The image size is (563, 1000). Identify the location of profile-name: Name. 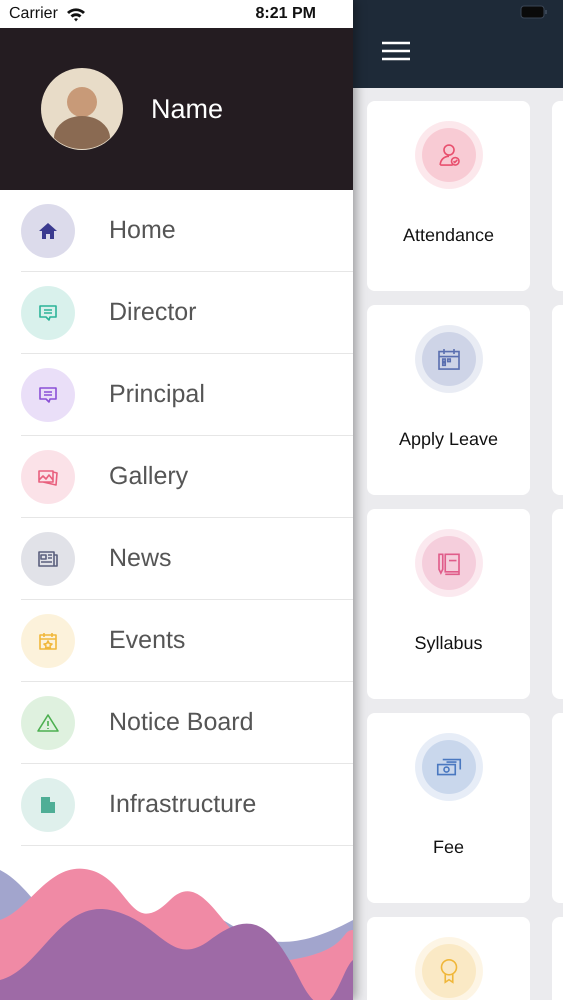
(187, 109).